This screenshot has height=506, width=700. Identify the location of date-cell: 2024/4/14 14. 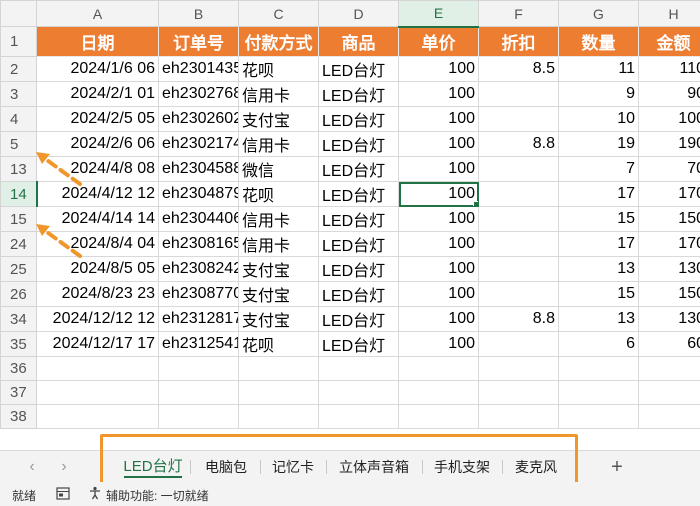
(97, 219).